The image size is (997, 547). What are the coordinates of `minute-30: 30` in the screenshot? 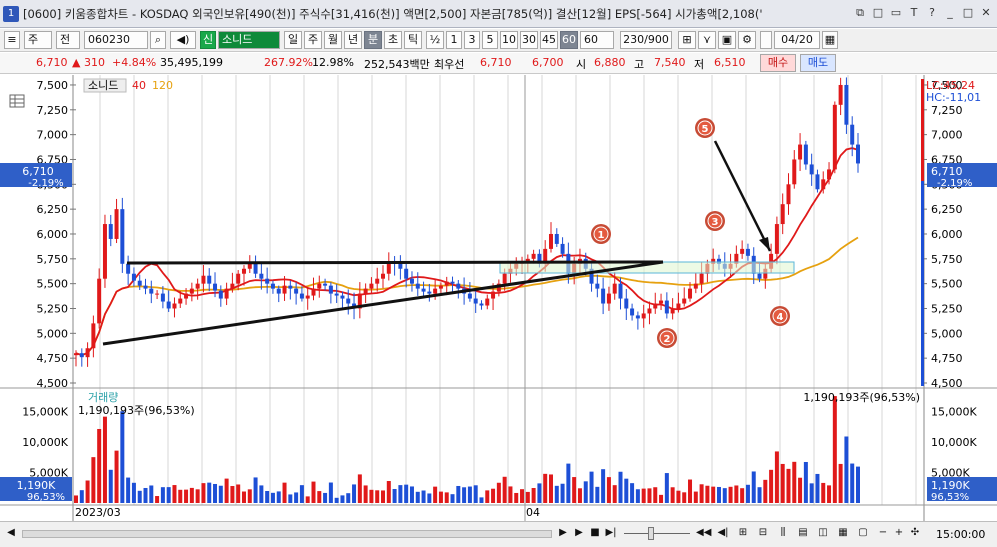 It's located at (529, 40).